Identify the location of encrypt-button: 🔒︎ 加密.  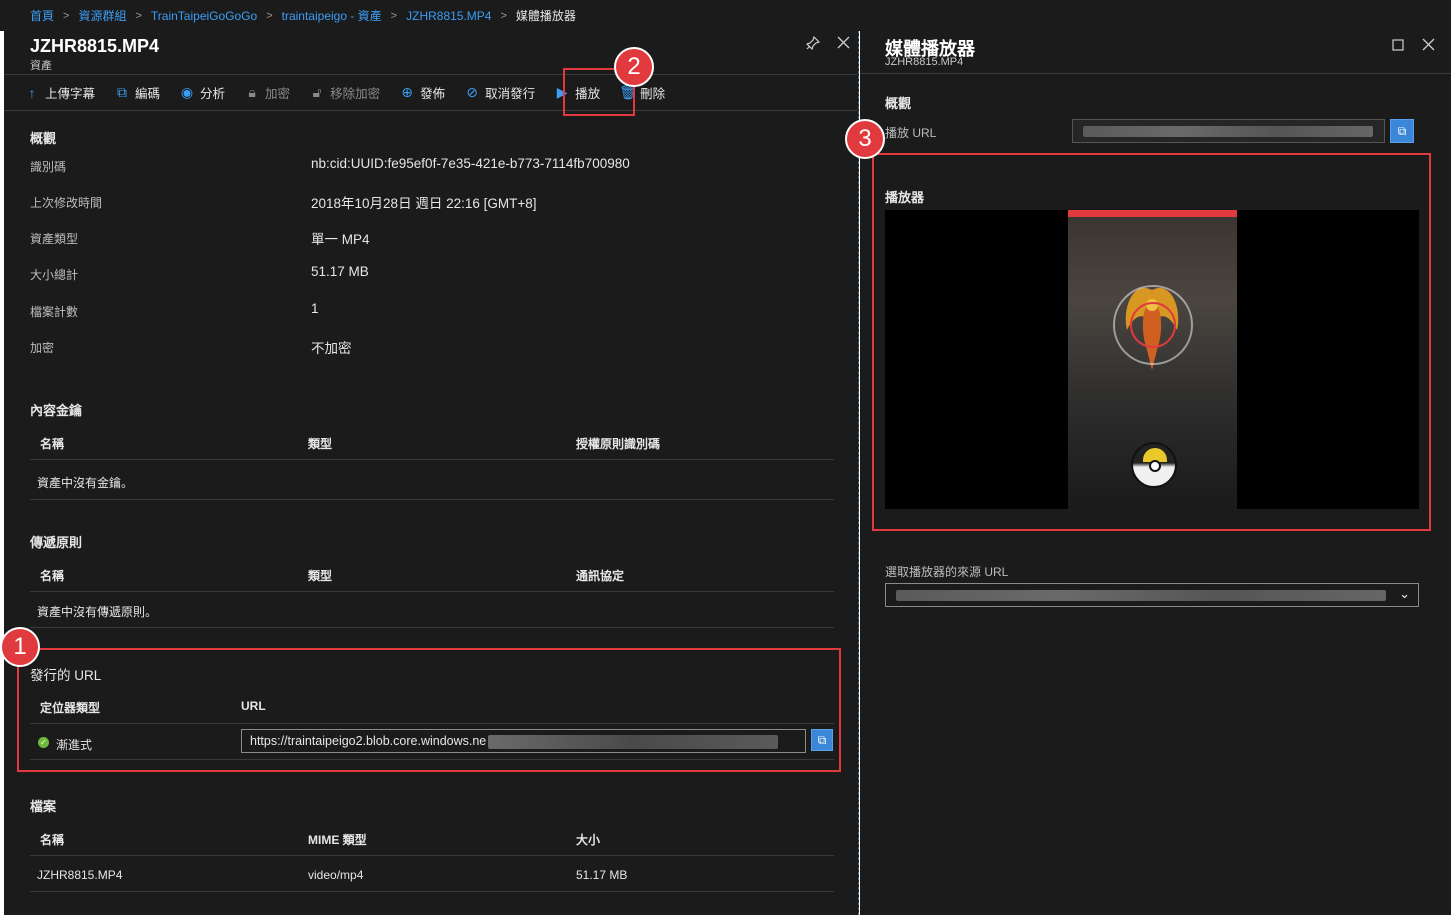
(267, 92).